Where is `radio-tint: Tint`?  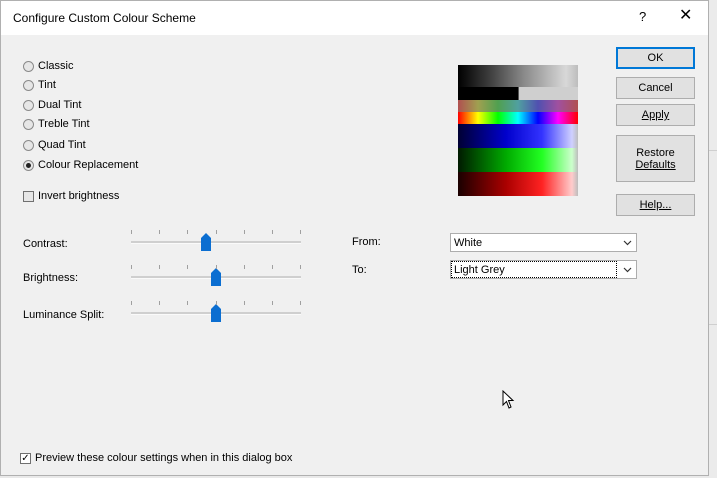 radio-tint: Tint is located at coordinates (39, 85).